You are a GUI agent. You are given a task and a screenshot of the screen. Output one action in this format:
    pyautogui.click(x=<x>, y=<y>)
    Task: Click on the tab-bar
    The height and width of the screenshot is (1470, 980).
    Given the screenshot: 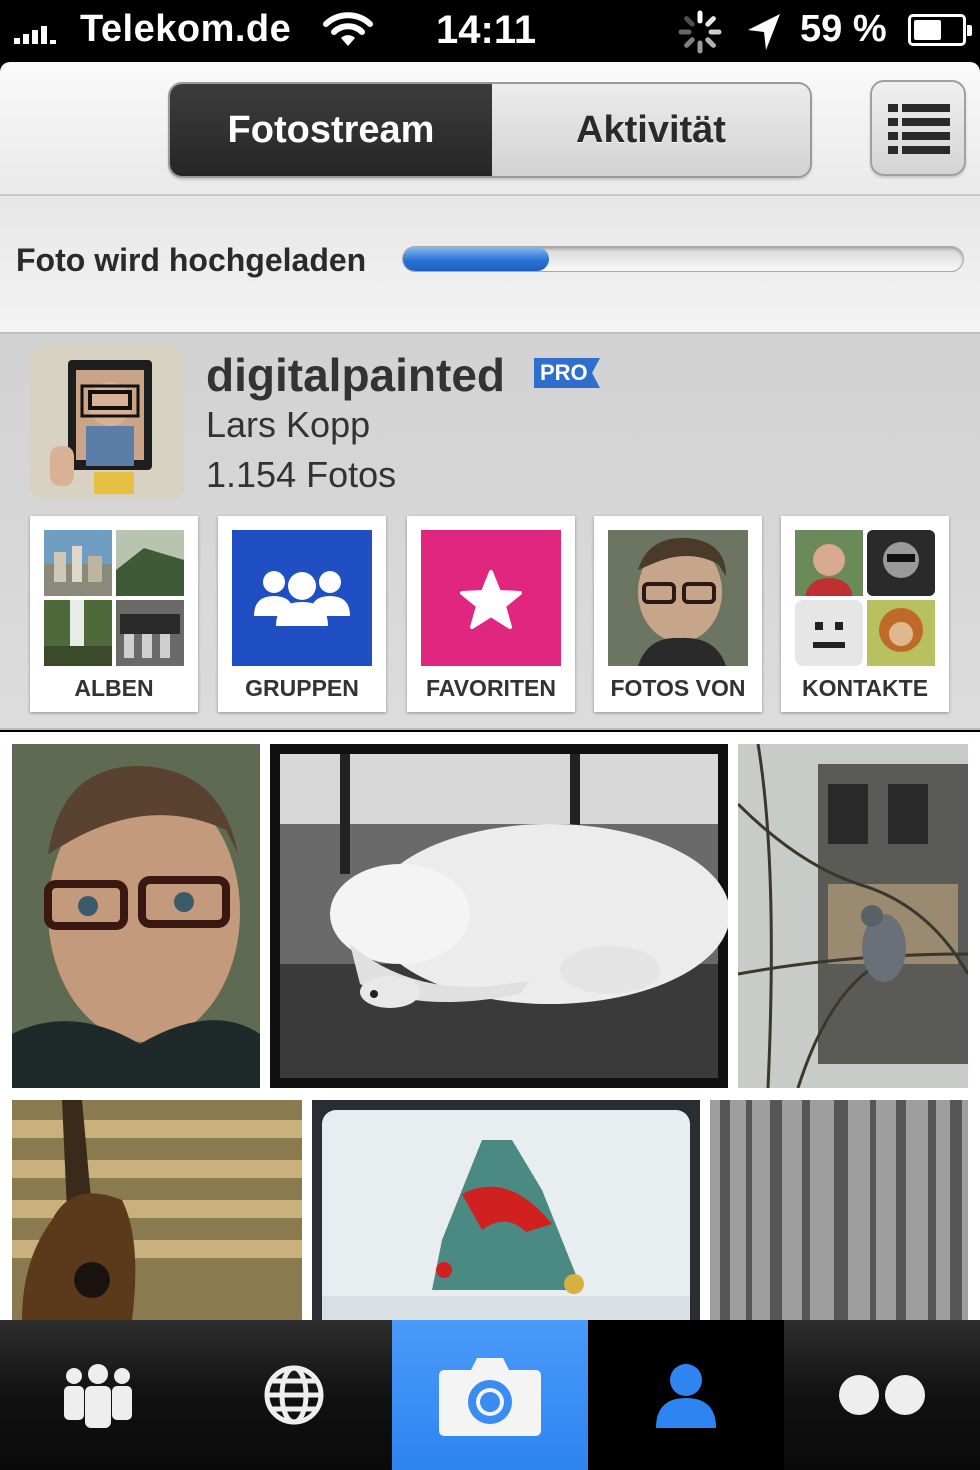 What is the action you would take?
    pyautogui.click(x=490, y=1395)
    